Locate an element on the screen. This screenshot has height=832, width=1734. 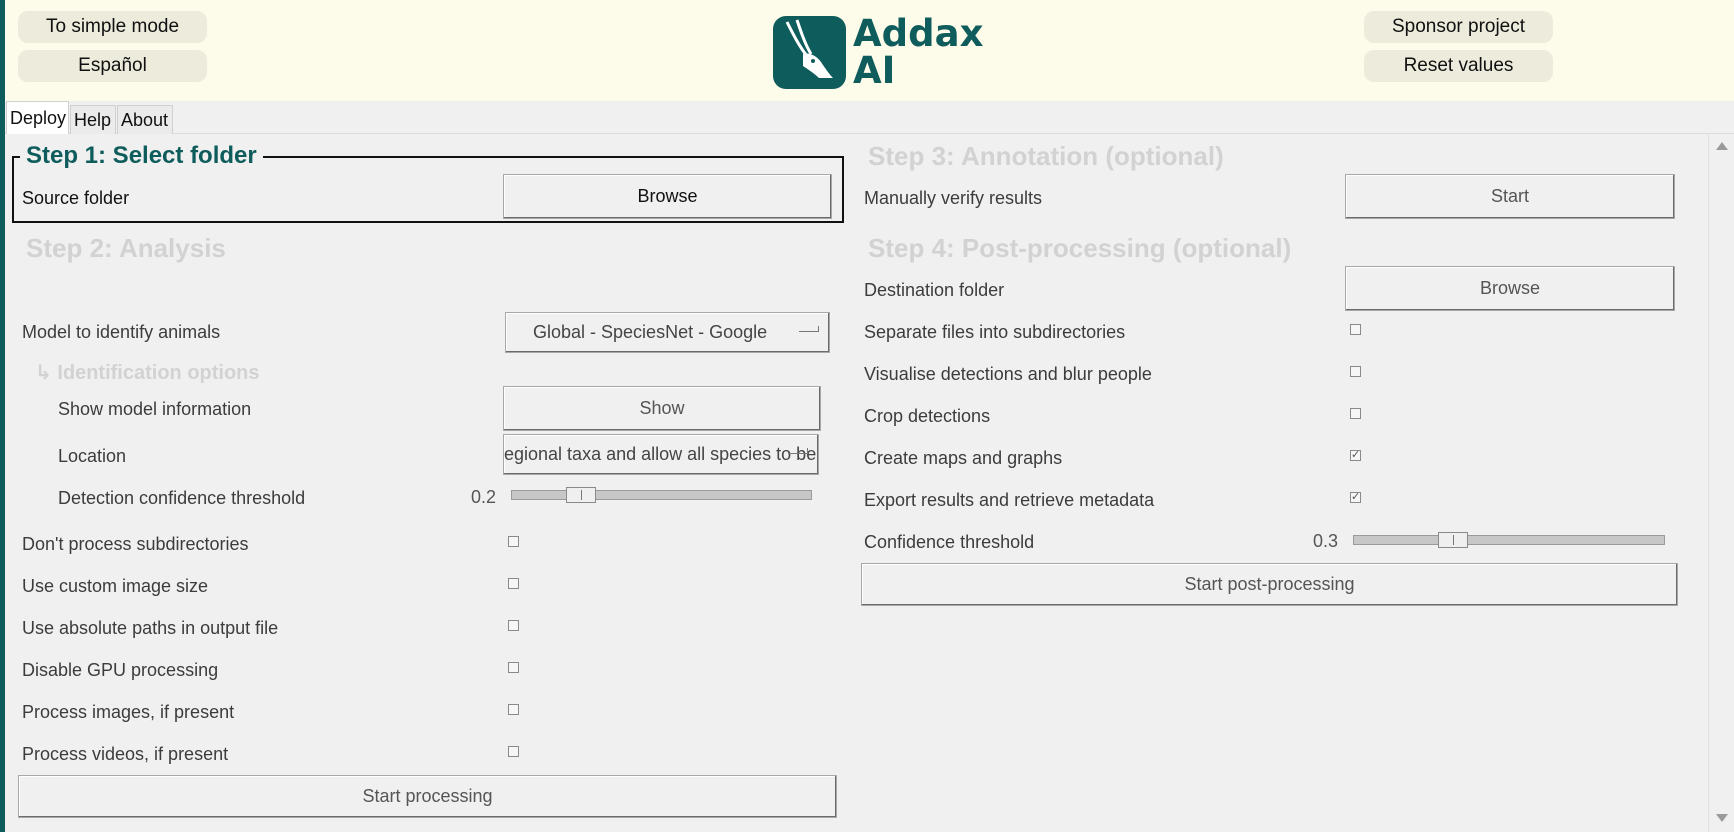
confidence-threshold-slider is located at coordinates (1509, 540).